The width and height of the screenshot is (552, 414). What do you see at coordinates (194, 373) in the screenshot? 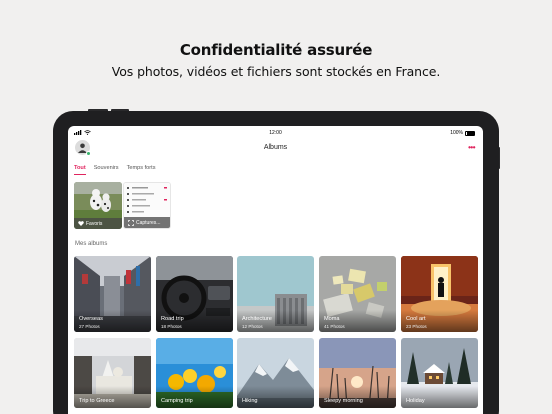
I see `album-card: Camping trip` at bounding box center [194, 373].